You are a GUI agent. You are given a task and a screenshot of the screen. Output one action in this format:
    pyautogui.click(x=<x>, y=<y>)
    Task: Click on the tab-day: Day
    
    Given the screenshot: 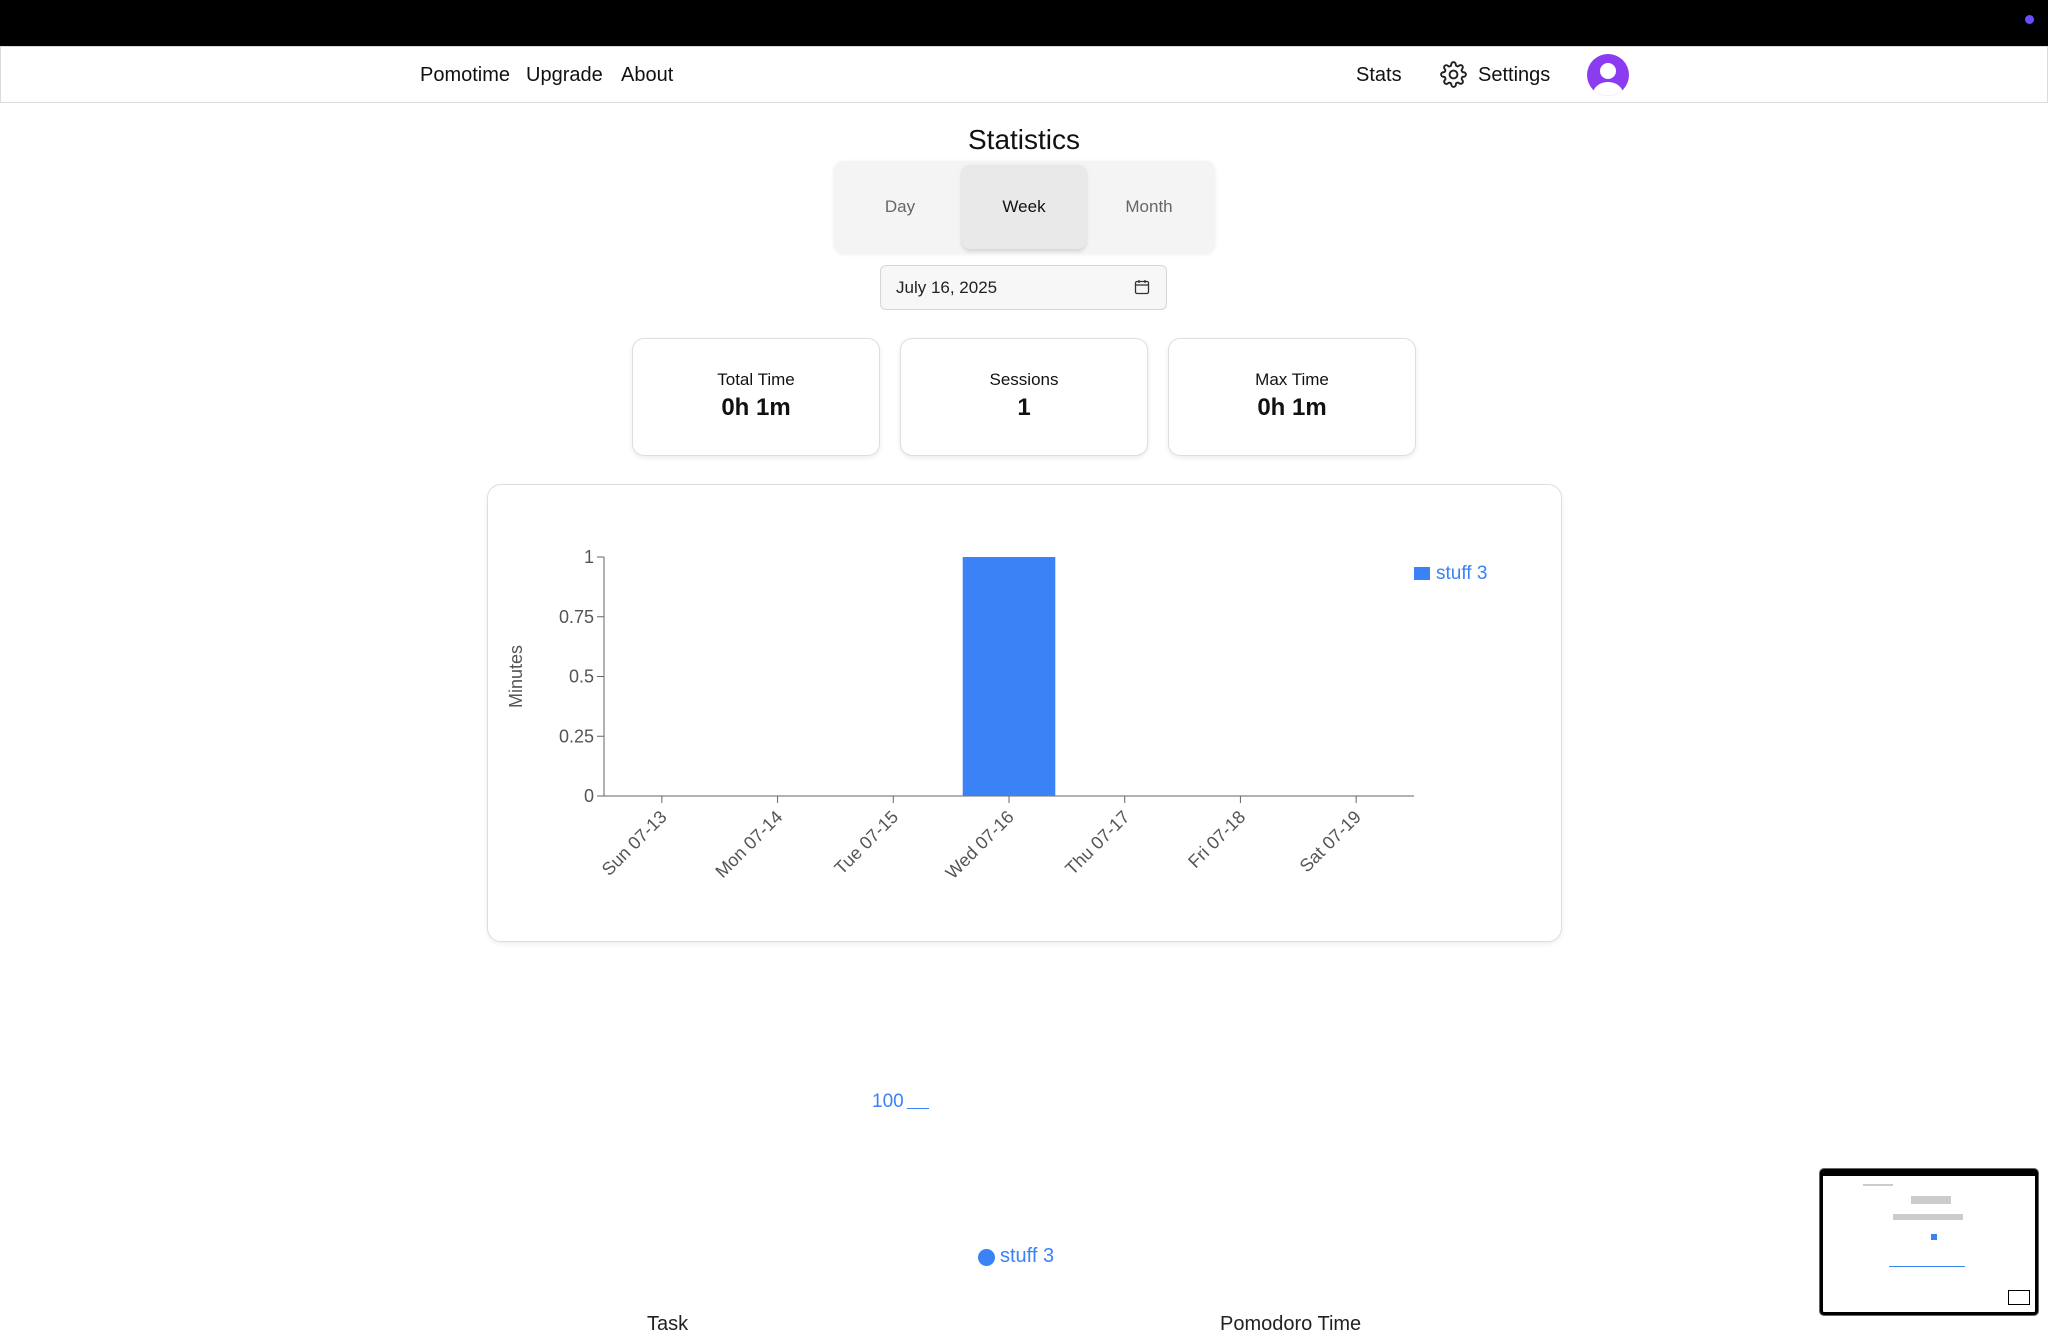 What is the action you would take?
    pyautogui.click(x=900, y=207)
    